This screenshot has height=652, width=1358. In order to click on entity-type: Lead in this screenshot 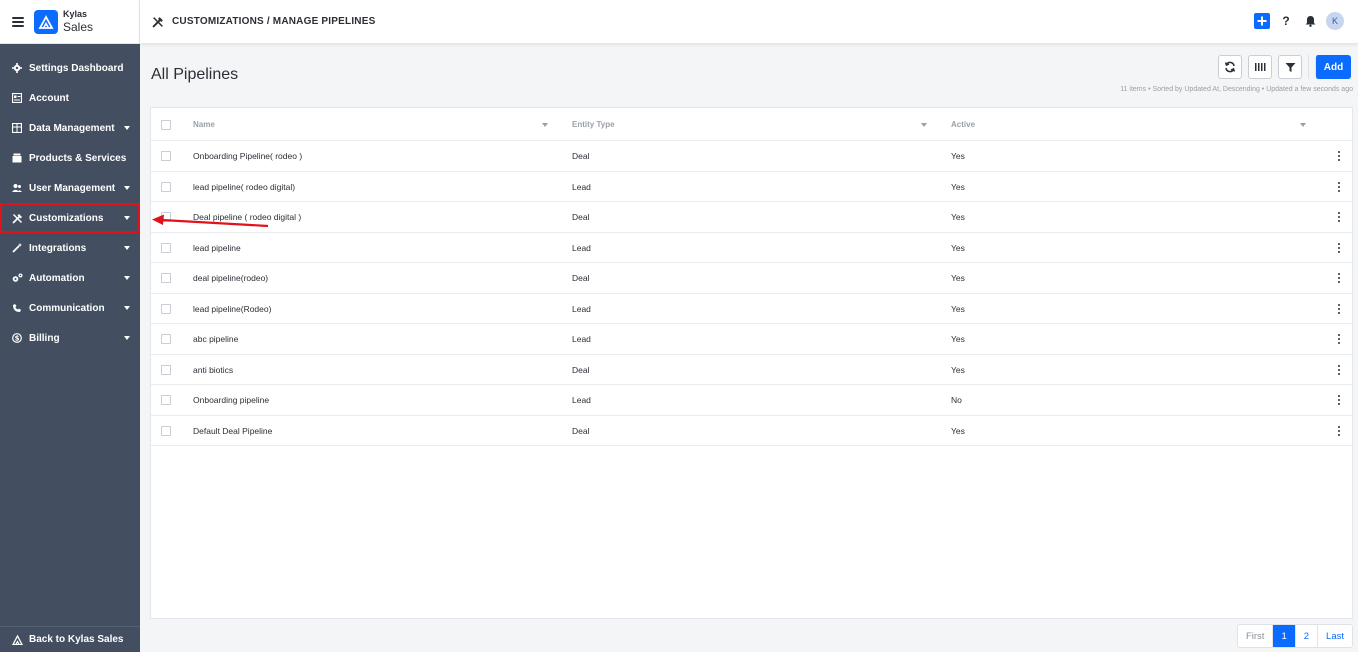, I will do `click(581, 247)`.